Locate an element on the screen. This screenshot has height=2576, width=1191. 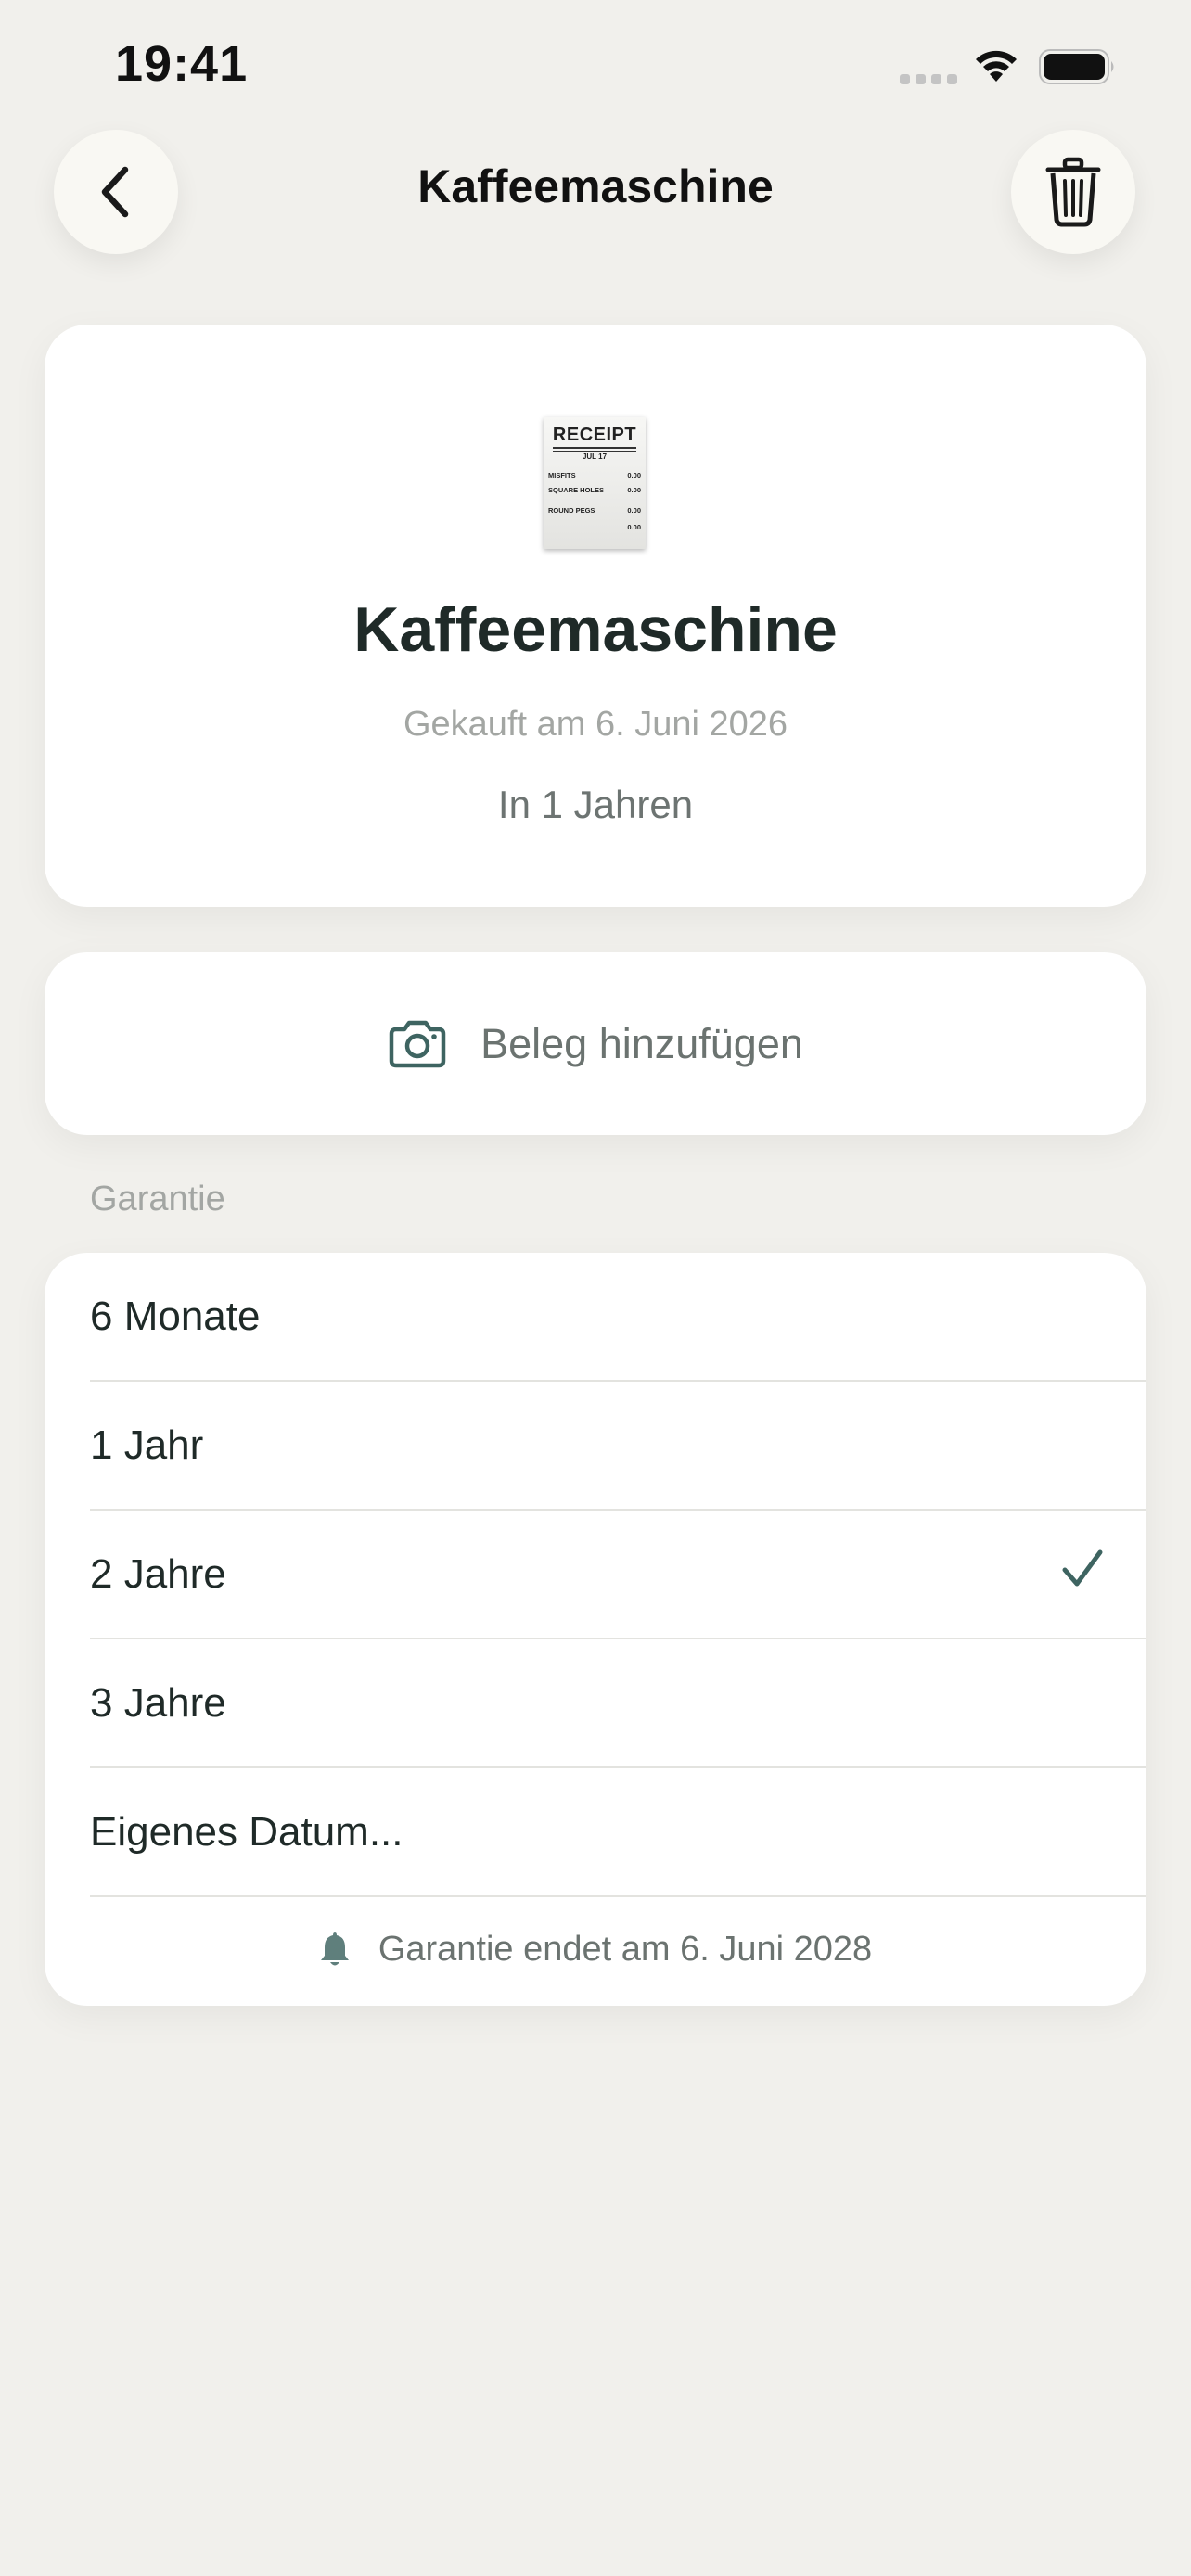
option-label: 3 Jahre is located at coordinates (158, 1703).